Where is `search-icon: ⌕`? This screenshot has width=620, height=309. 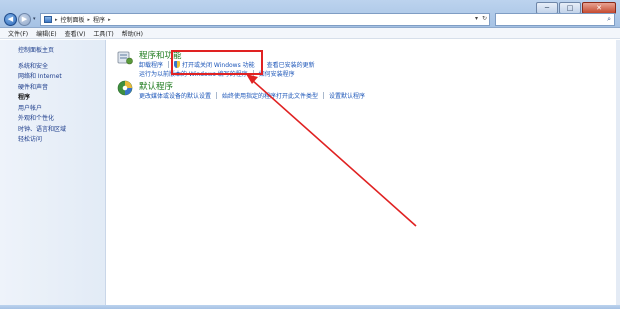
search-icon: ⌕ is located at coordinates (609, 19).